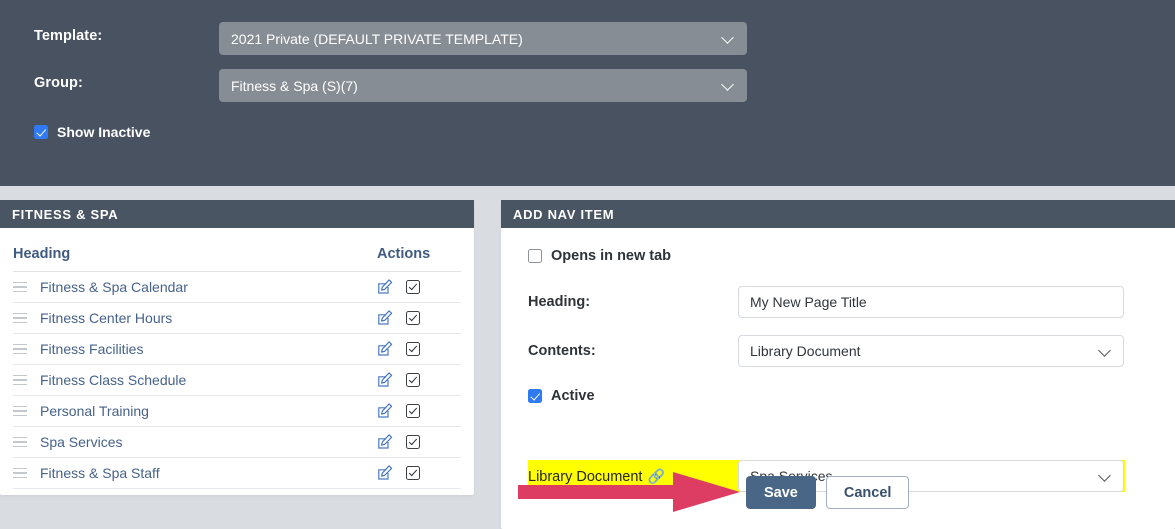 This screenshot has width=1175, height=529. Describe the element at coordinates (838, 396) in the screenshot. I see `active-row: Active` at that location.